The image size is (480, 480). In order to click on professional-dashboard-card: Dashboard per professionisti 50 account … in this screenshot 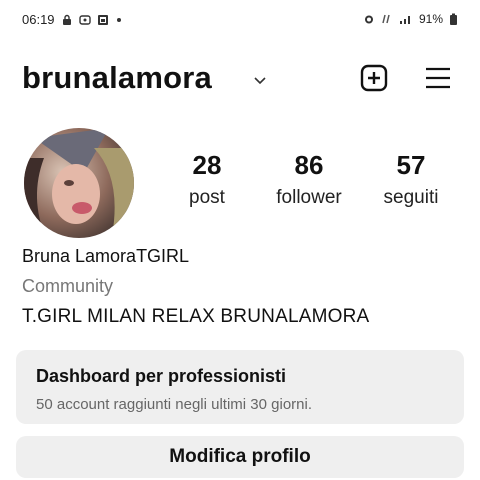, I will do `click(240, 387)`.